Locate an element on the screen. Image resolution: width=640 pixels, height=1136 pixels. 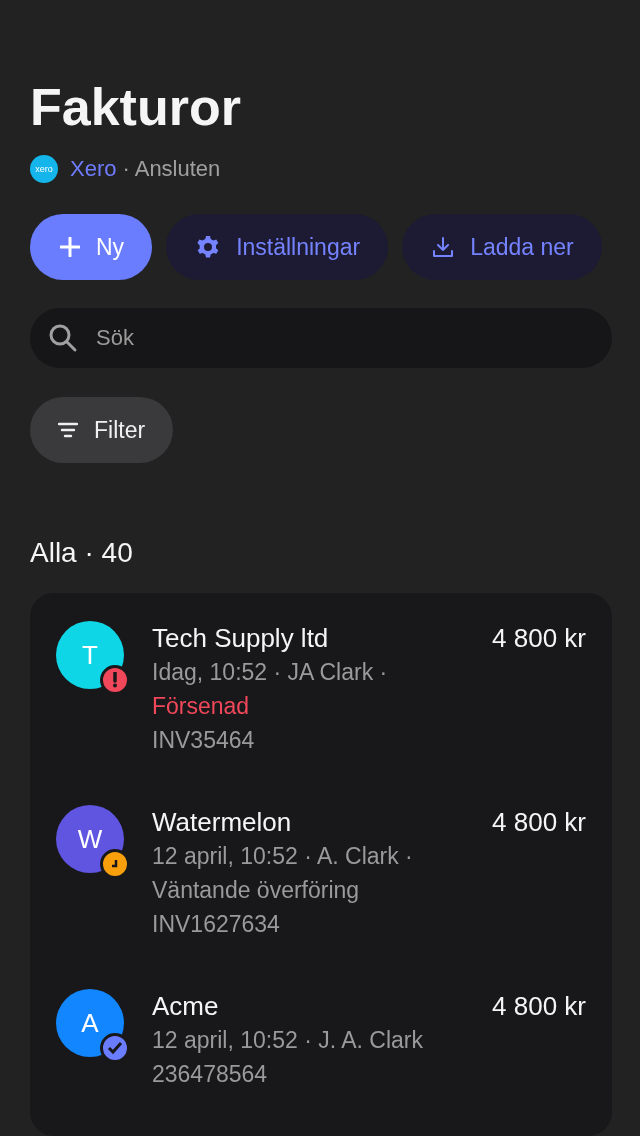
customer-name: Watermelon is located at coordinates (222, 822).